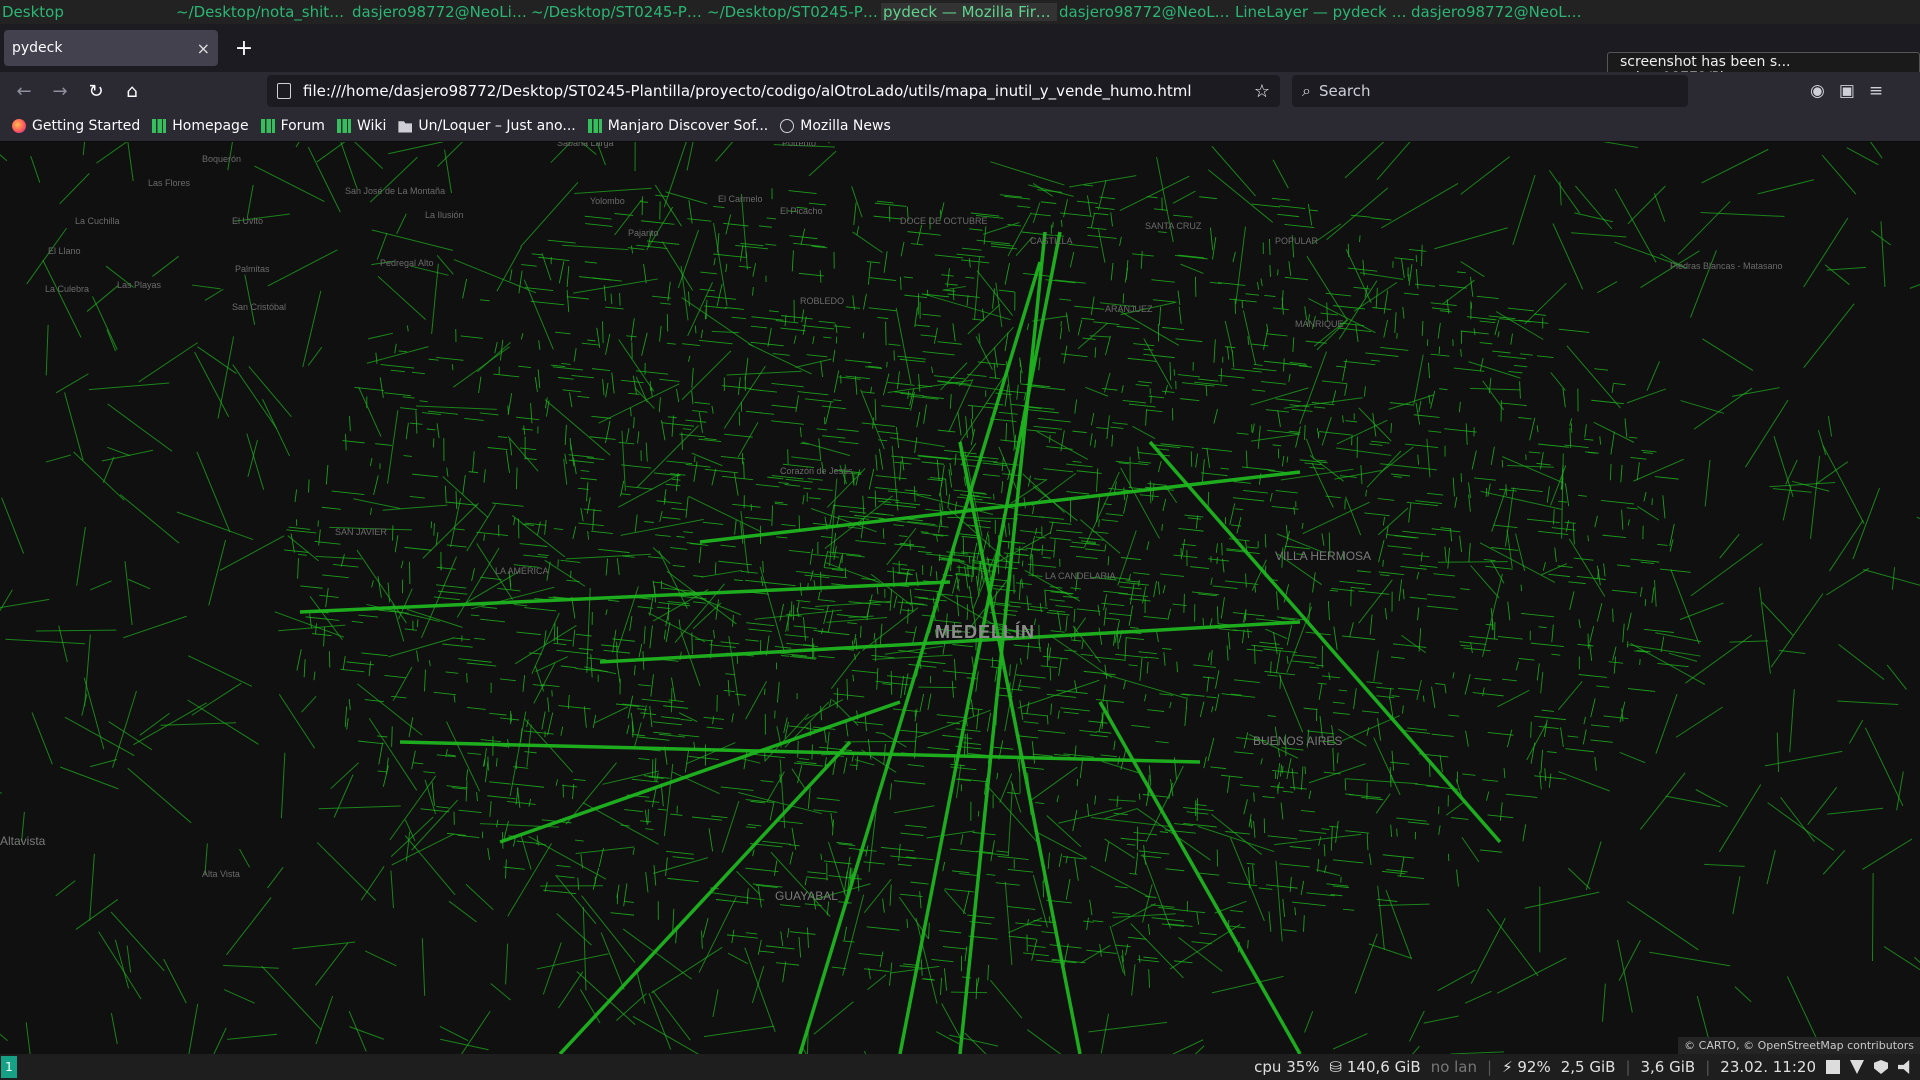  What do you see at coordinates (1298, 741) in the screenshot?
I see `map-place-label: BUENOS AIRES` at bounding box center [1298, 741].